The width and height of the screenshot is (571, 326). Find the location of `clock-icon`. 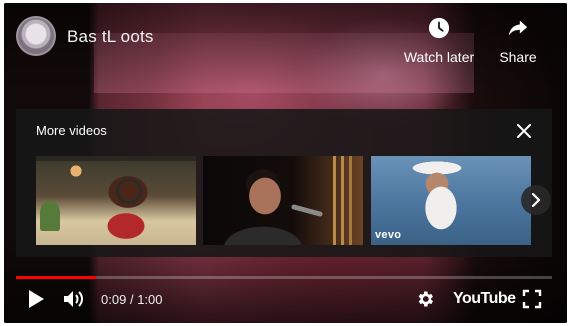

clock-icon is located at coordinates (439, 28).